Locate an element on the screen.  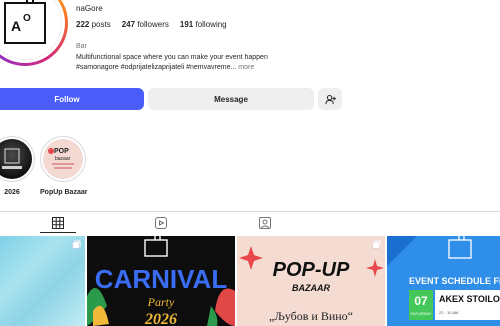
posts-count: 222 posts is located at coordinates (93, 24).